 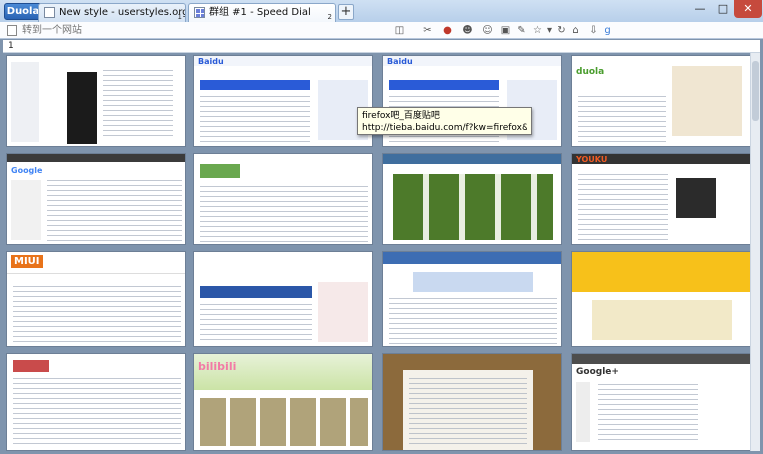 What do you see at coordinates (467, 30) in the screenshot?
I see `addon-icon: ☻` at bounding box center [467, 30].